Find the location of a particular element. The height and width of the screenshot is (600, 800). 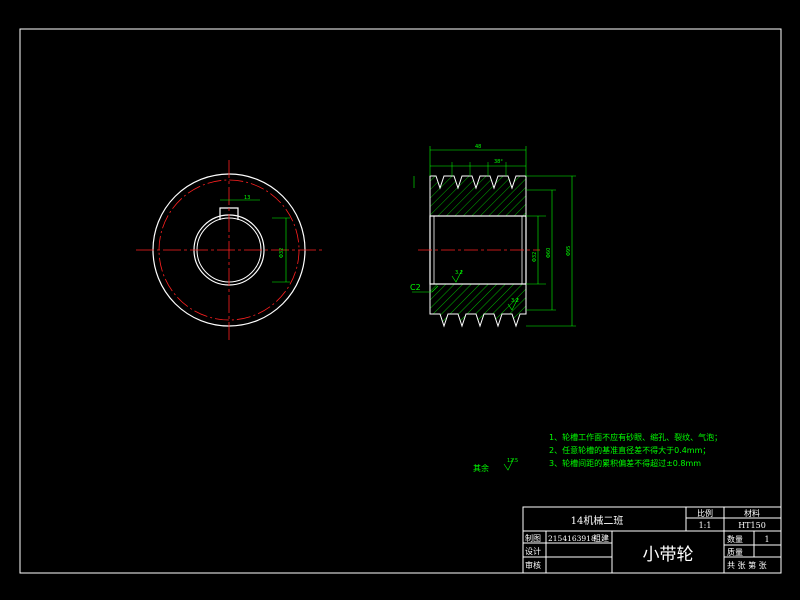

roughness-symbol-2: 3.2 is located at coordinates (515, 301).